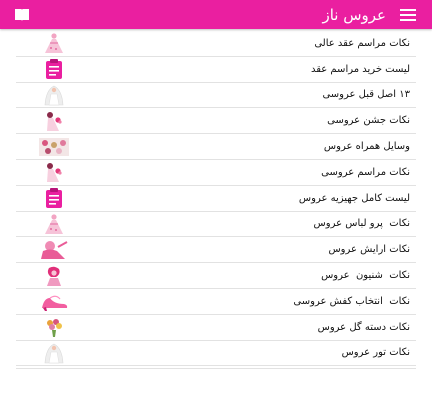 This screenshot has height=400, width=432. I want to click on list-item-label: نکات تور عروس, so click(375, 353).